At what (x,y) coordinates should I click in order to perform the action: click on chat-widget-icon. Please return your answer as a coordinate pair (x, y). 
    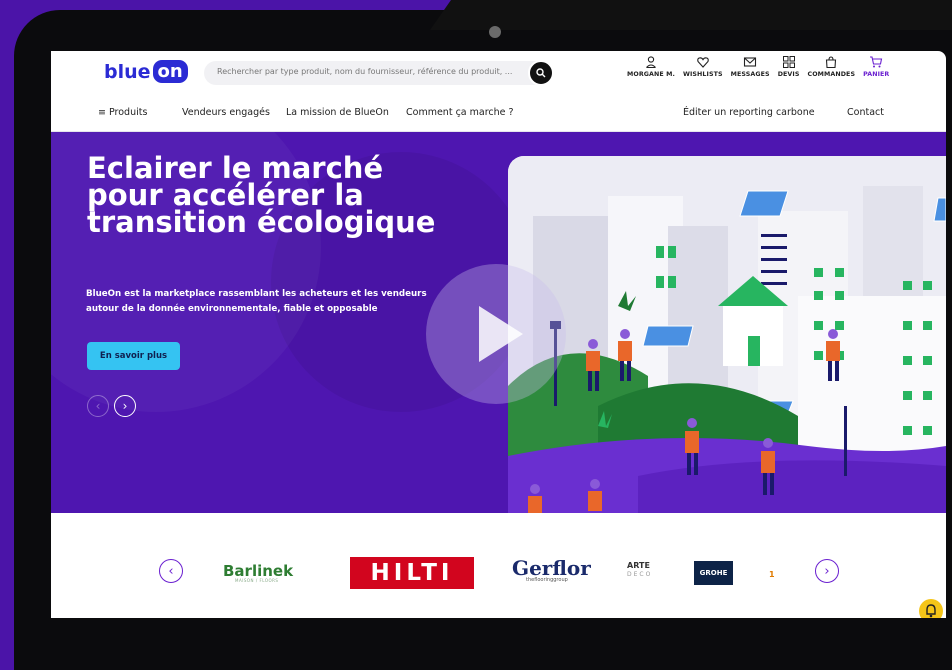
    Looking at the image, I should click on (931, 608).